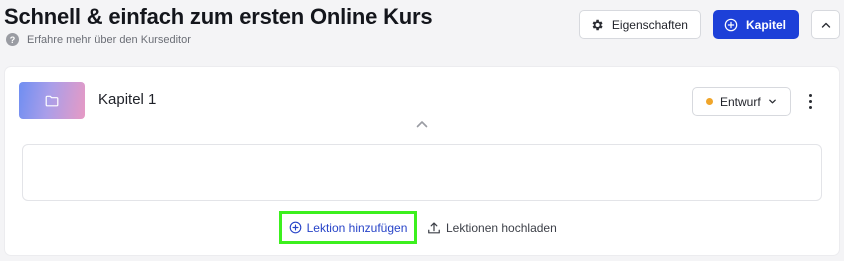  I want to click on chapter-thumbnail, so click(52, 100).